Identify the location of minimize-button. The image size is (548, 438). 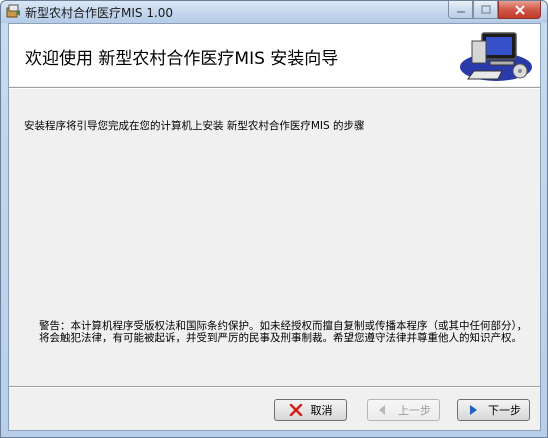
(460, 10).